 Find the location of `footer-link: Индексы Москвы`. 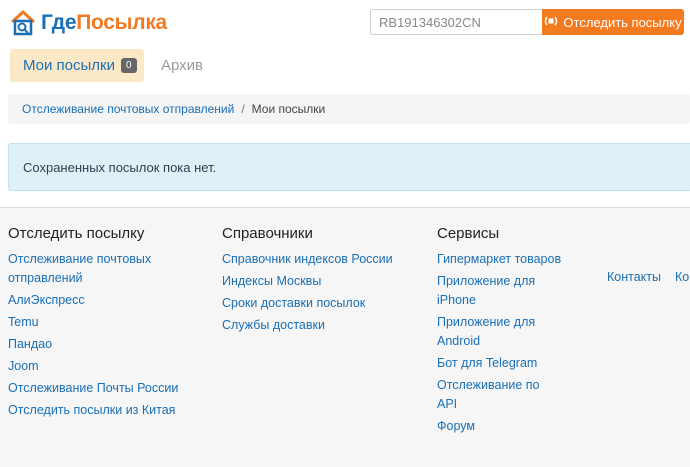

footer-link: Индексы Москвы is located at coordinates (319, 281).